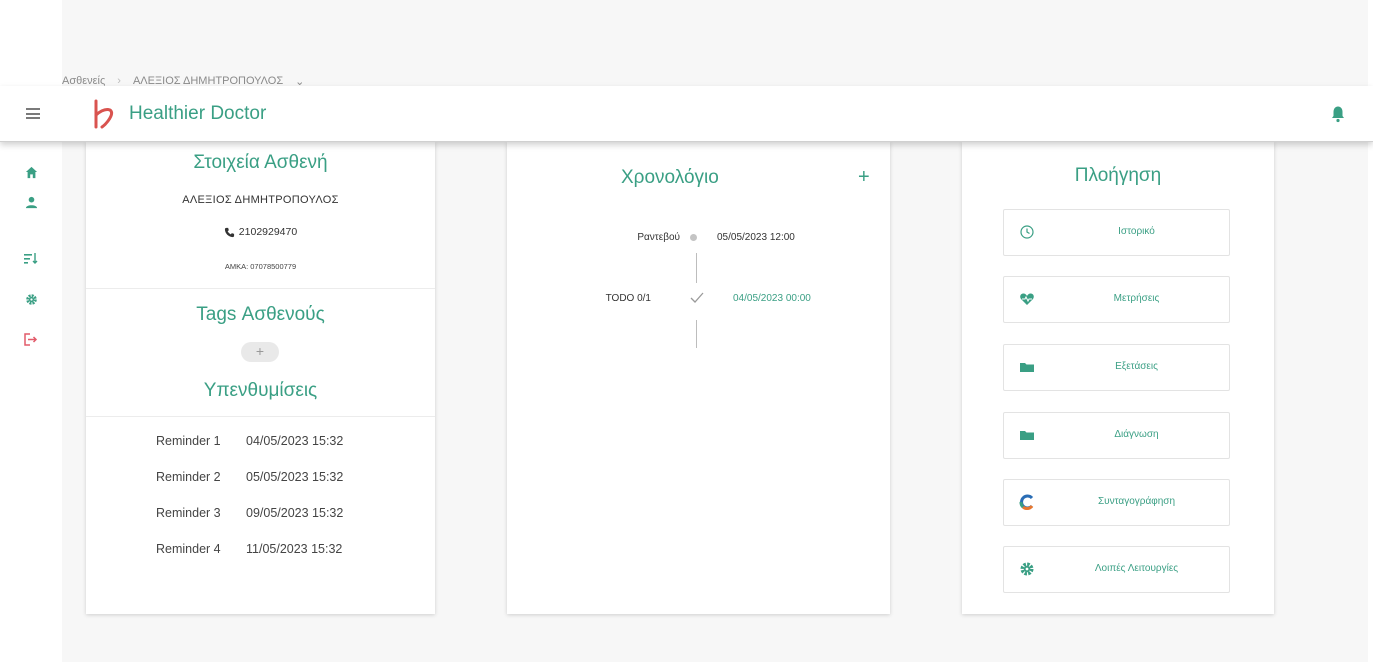 This screenshot has width=1373, height=662. I want to click on home-icon, so click(31, 172).